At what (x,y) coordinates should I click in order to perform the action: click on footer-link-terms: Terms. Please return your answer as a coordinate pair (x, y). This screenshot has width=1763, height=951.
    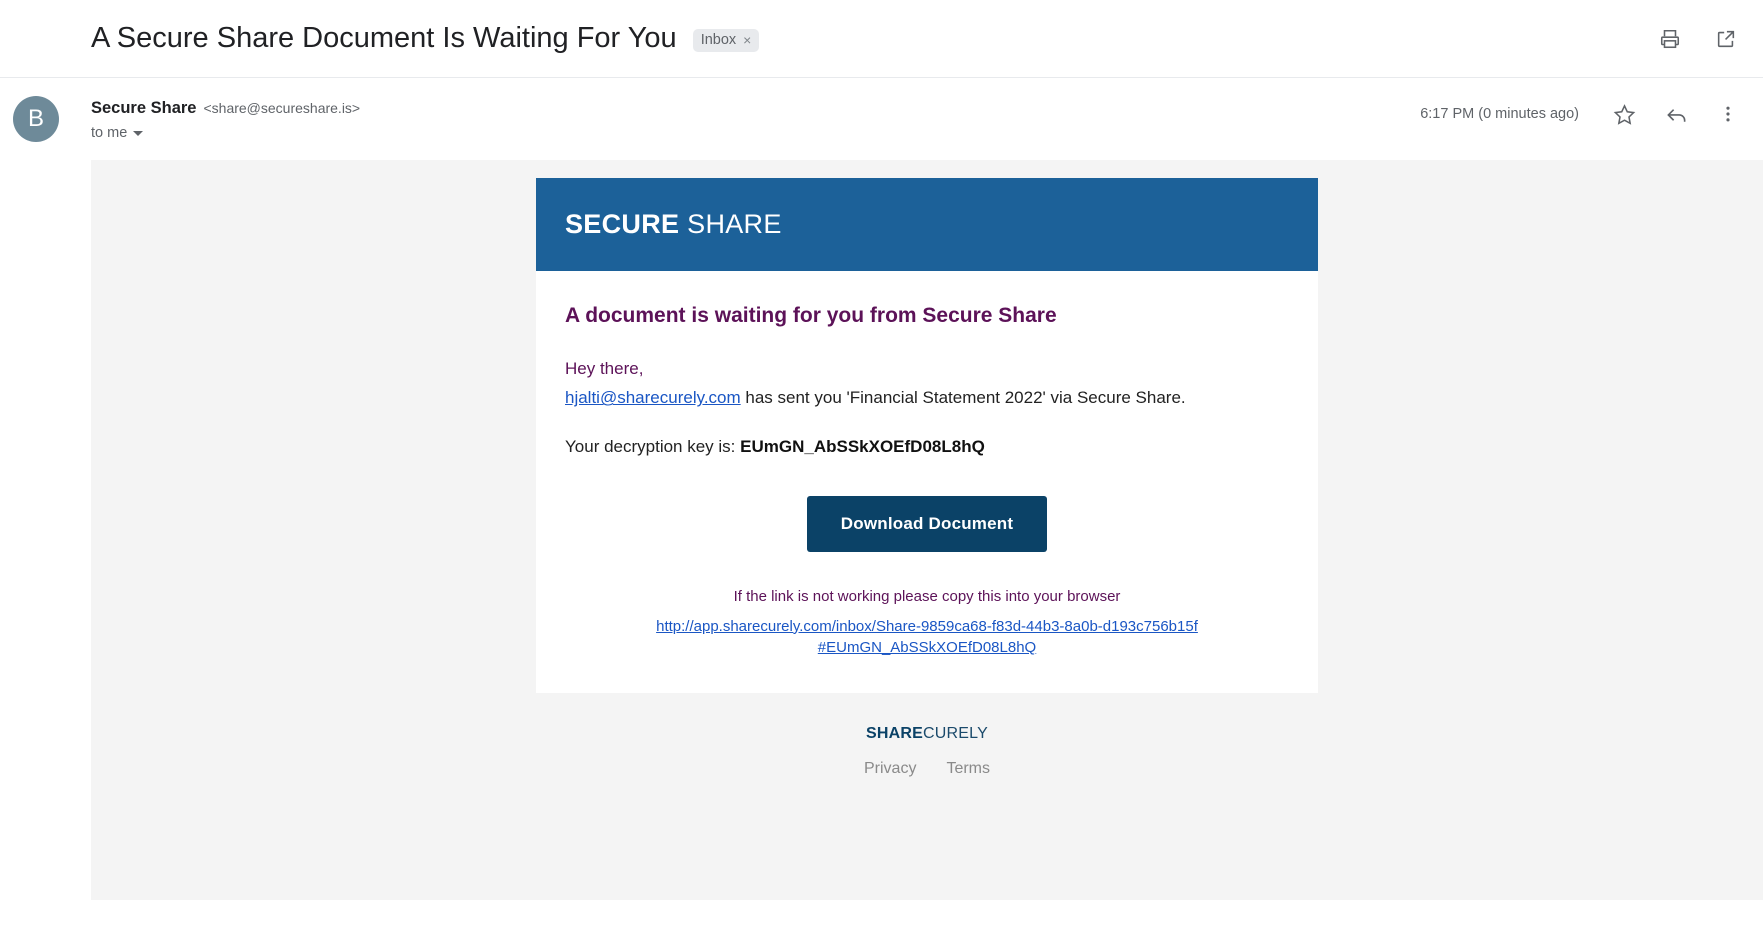
    Looking at the image, I should click on (968, 769).